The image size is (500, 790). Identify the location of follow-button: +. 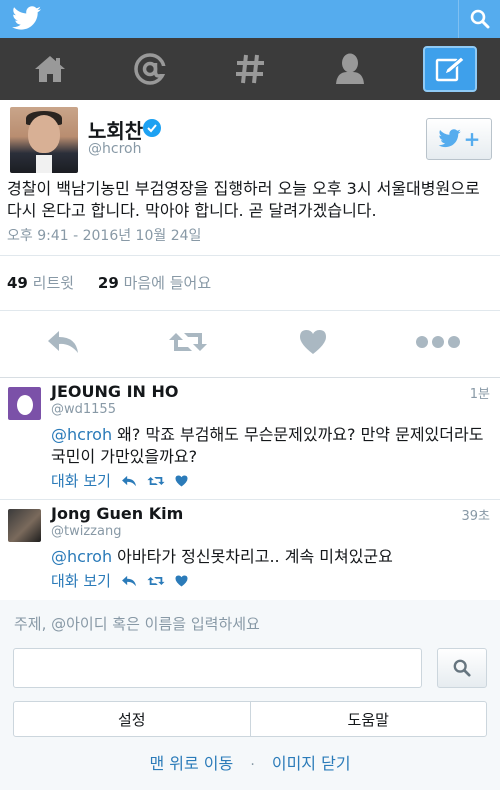
(459, 139).